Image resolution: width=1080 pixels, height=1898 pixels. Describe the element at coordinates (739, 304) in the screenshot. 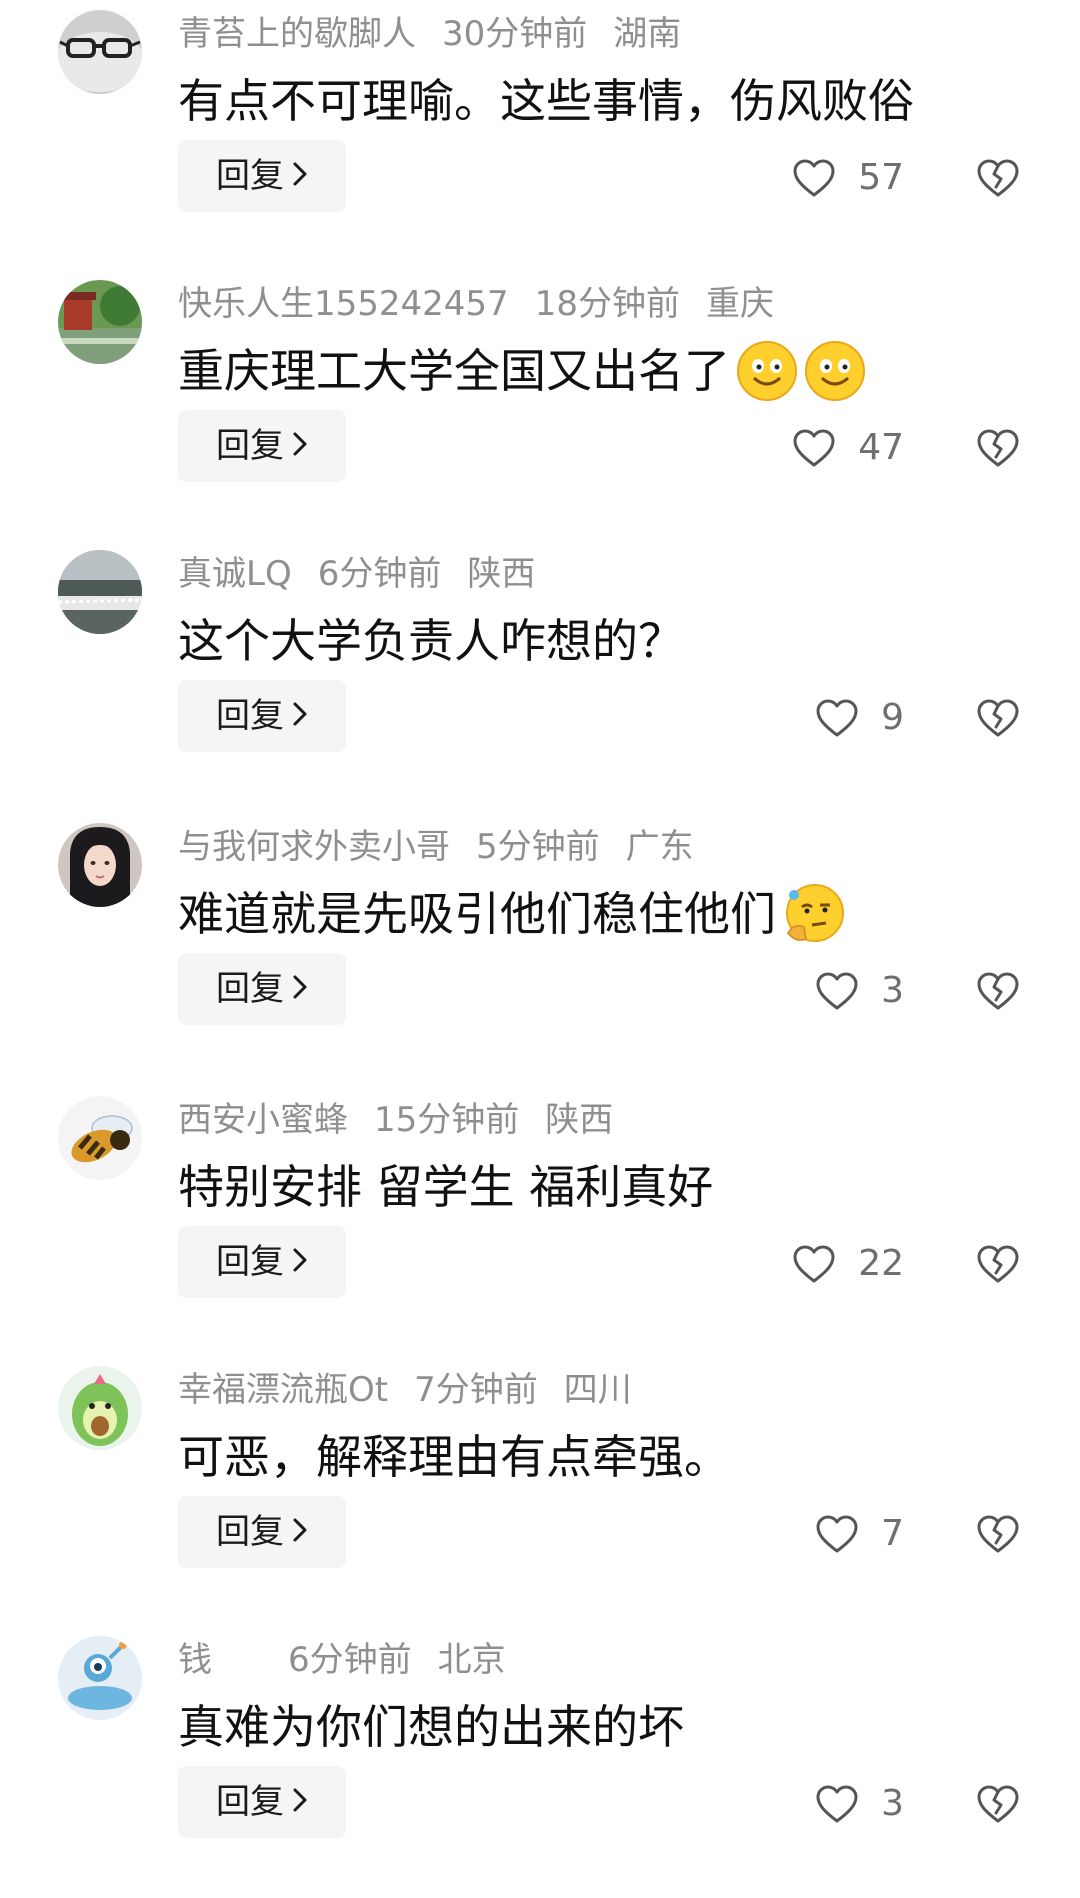

I see `location: 重庆` at that location.